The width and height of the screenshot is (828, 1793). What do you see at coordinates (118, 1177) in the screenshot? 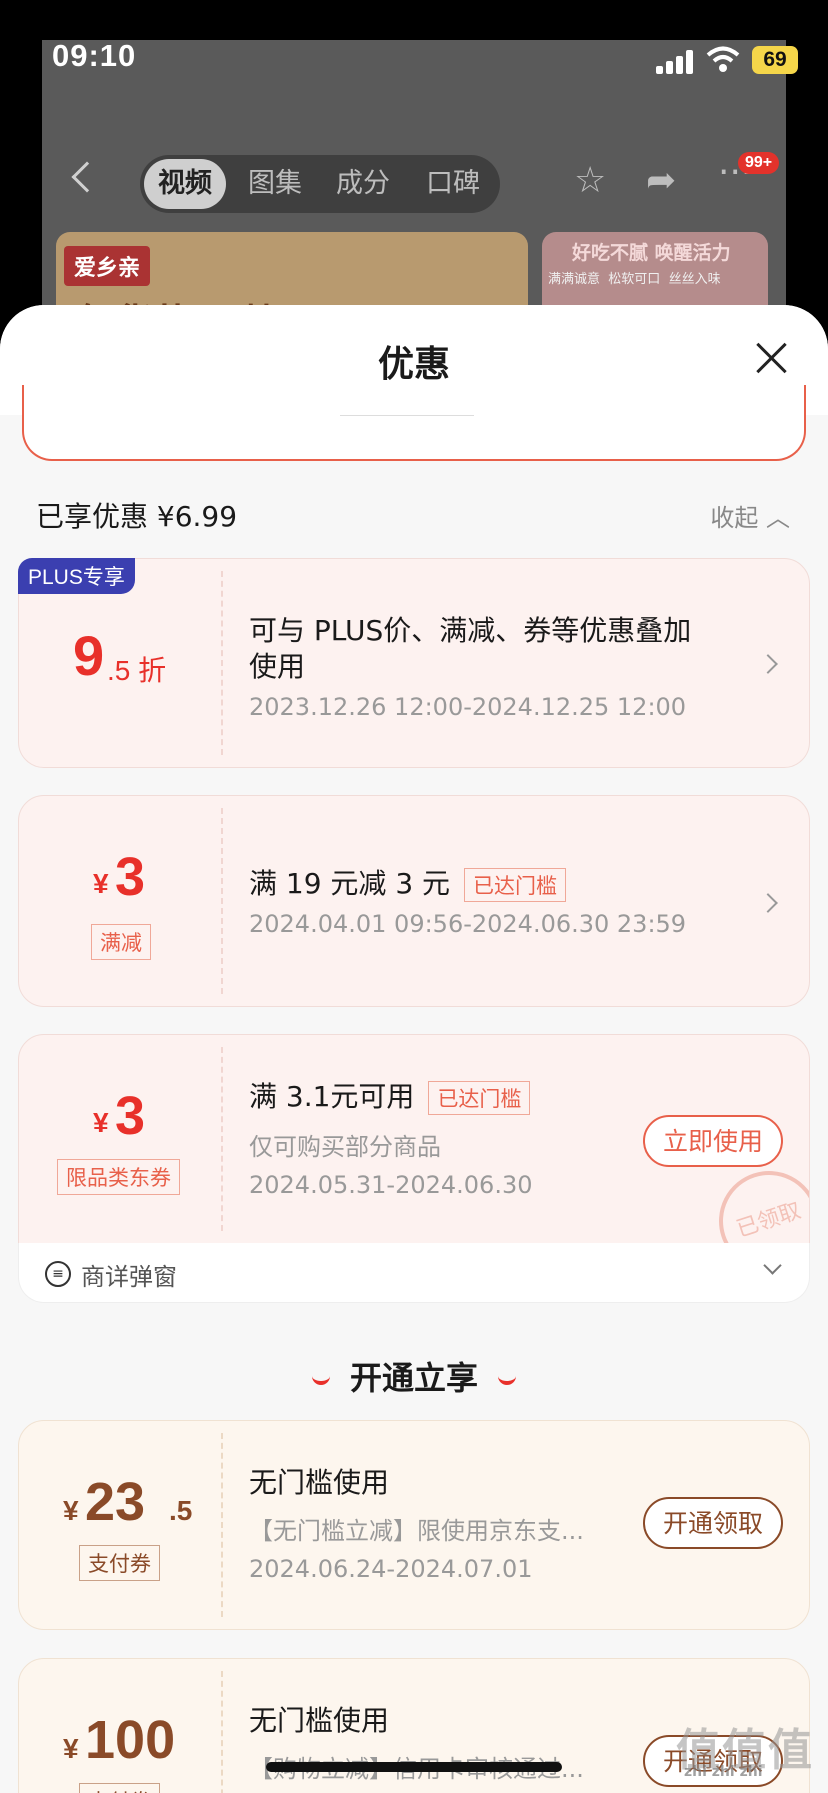
I see `coupon-type-label: 限品类东券` at bounding box center [118, 1177].